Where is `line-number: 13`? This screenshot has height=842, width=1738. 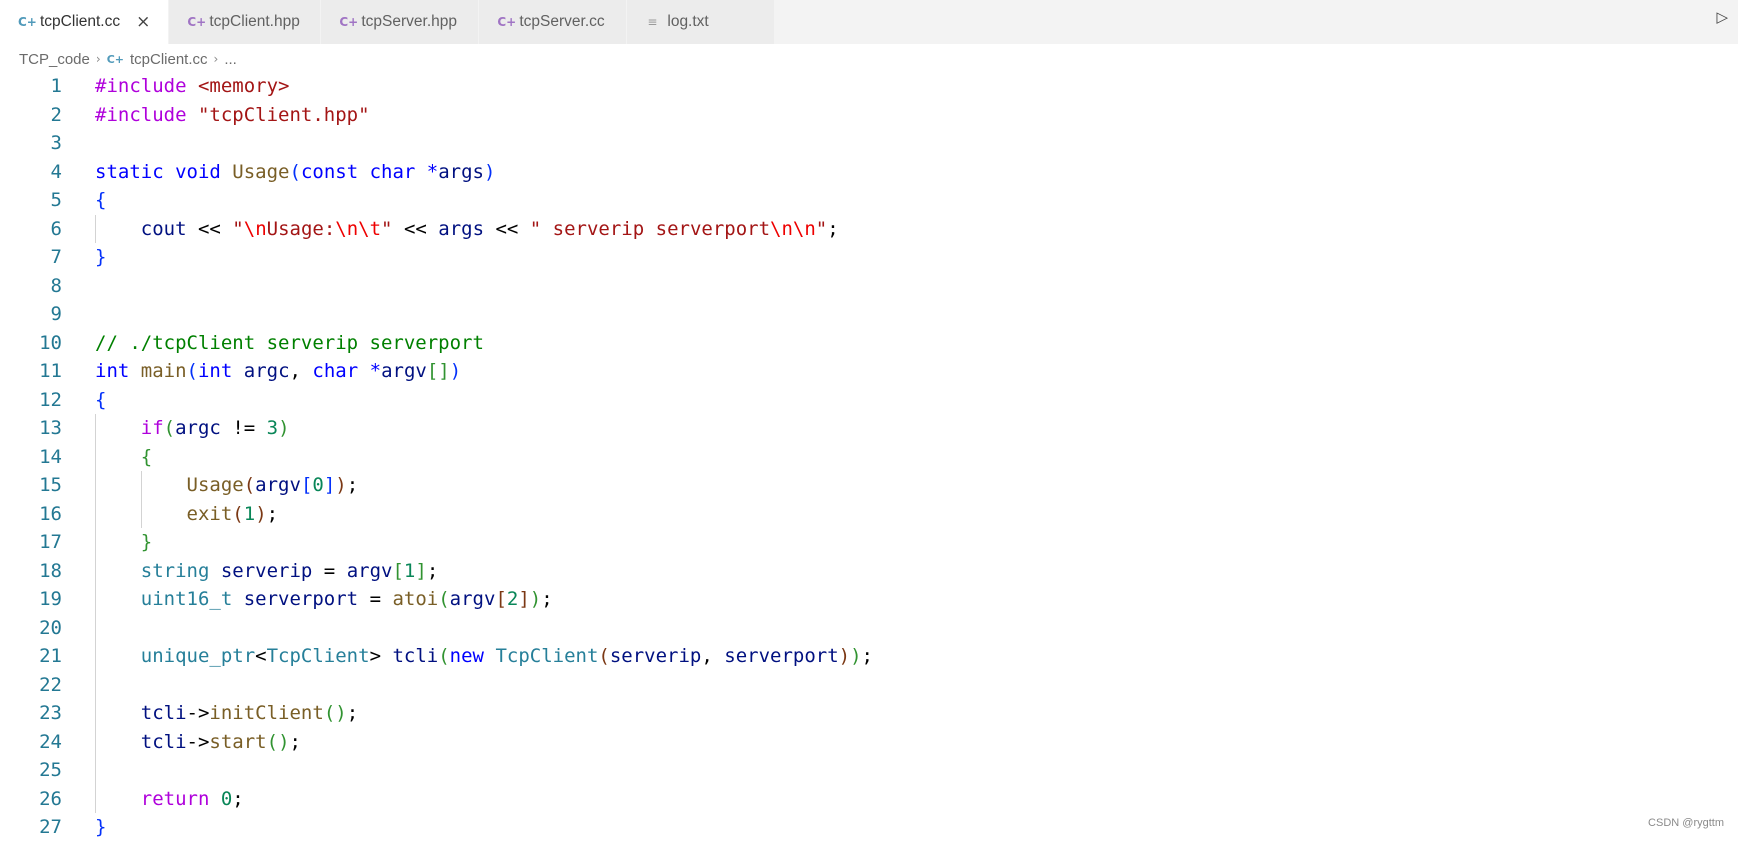
line-number: 13 is located at coordinates (50, 428).